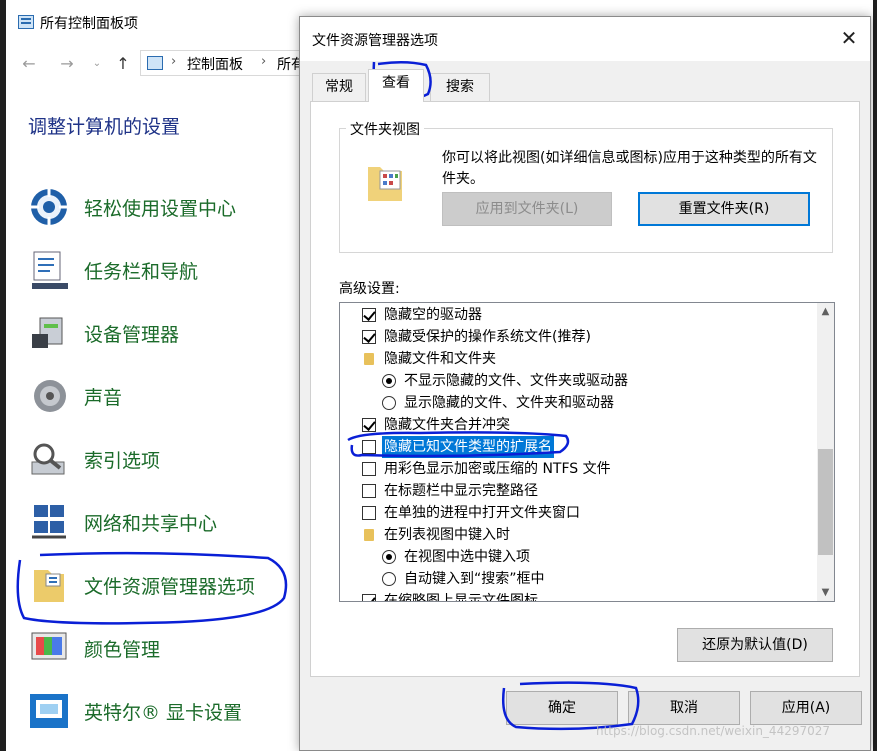 This screenshot has height=751, width=877. I want to click on tab-view: 查看, so click(396, 85).